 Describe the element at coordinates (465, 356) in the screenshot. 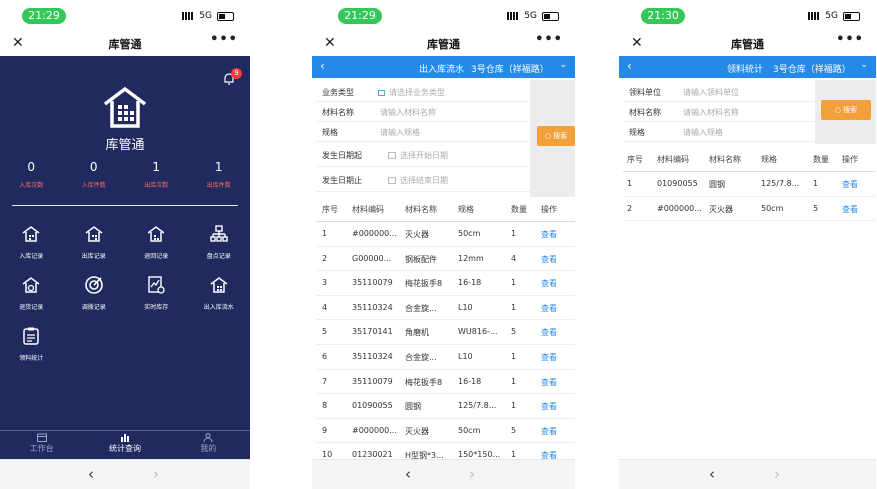

I see `table-cell: L10` at that location.